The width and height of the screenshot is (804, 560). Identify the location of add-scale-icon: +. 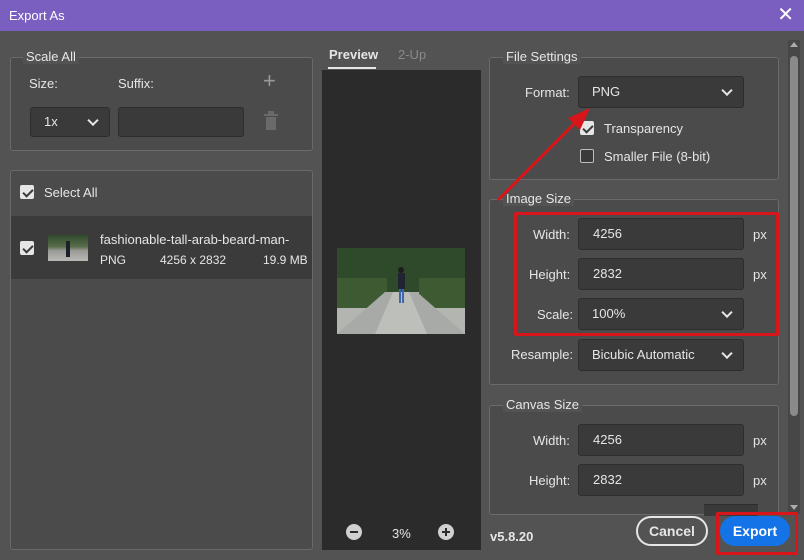
(269, 81).